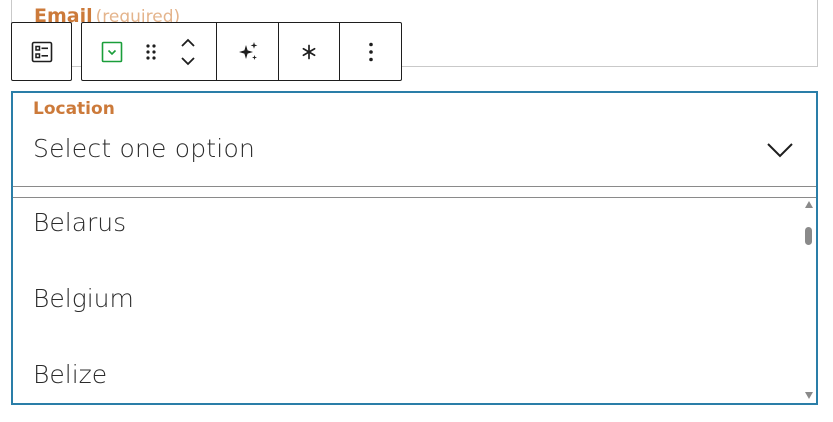 The width and height of the screenshot is (833, 422). I want to click on form-block-button, so click(41, 51).